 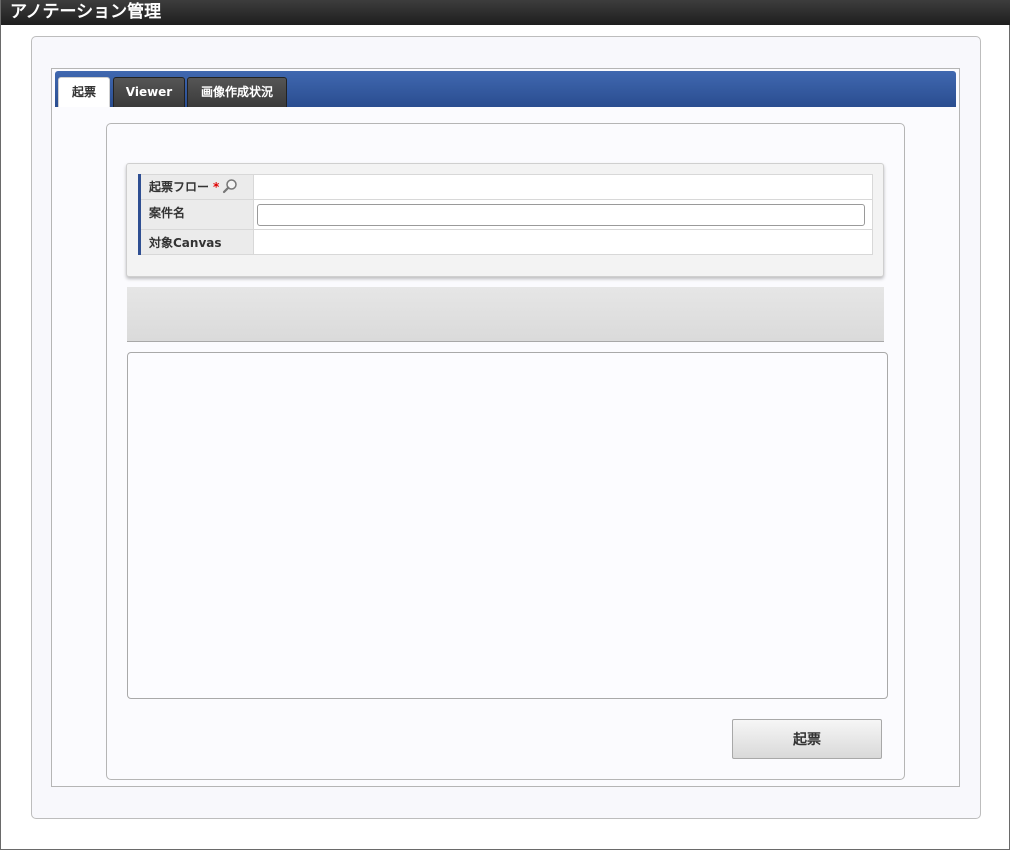 I want to click on form-box: 起票フロー * 案件名 対象Canvas, so click(x=505, y=220).